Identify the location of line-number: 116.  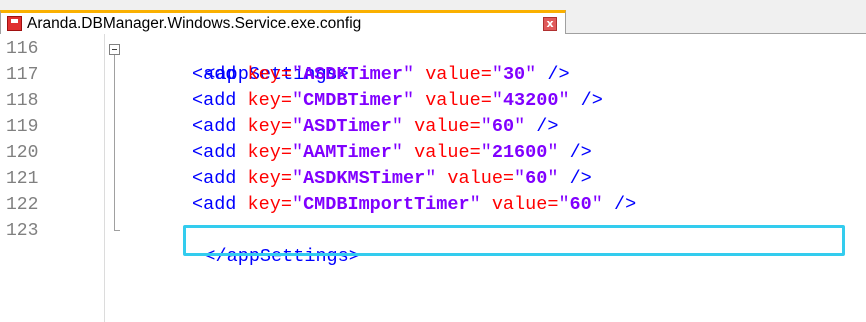
(22, 49).